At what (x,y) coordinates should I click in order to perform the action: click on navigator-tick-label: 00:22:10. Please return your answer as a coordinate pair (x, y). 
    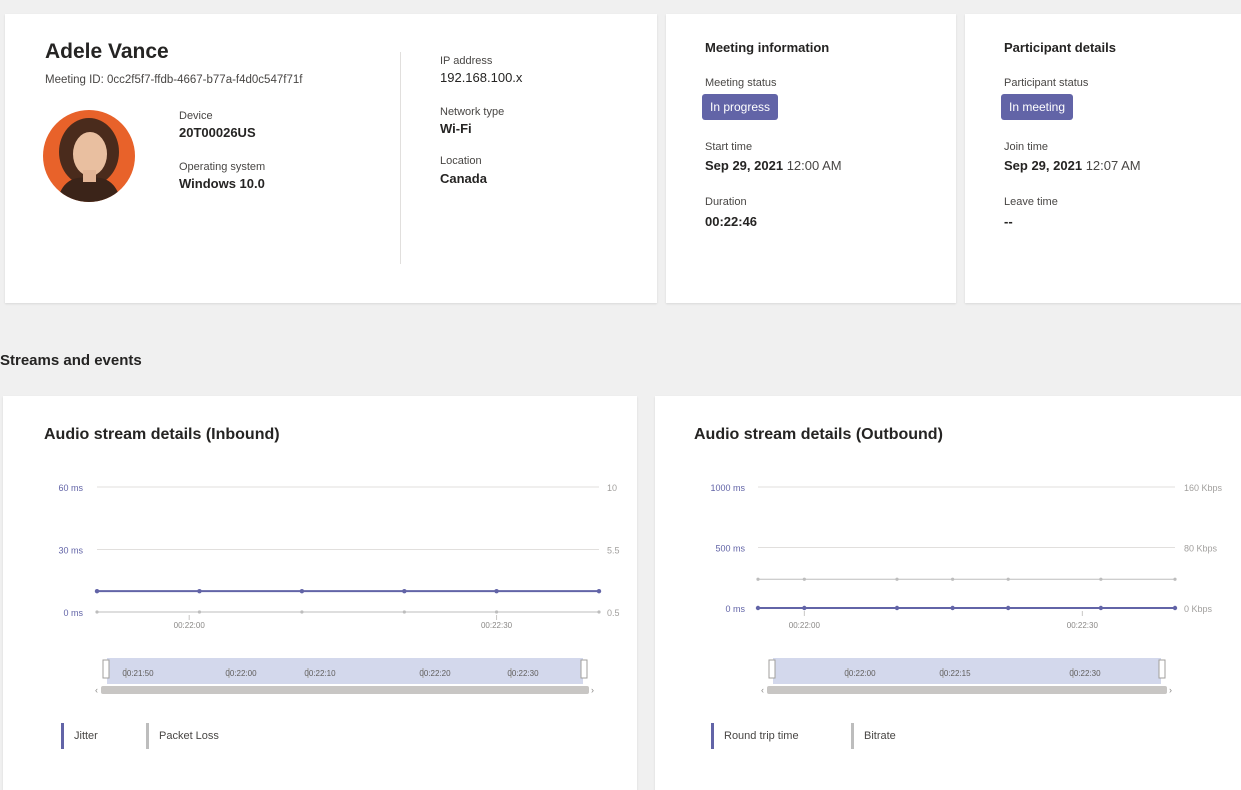
    Looking at the image, I should click on (320, 673).